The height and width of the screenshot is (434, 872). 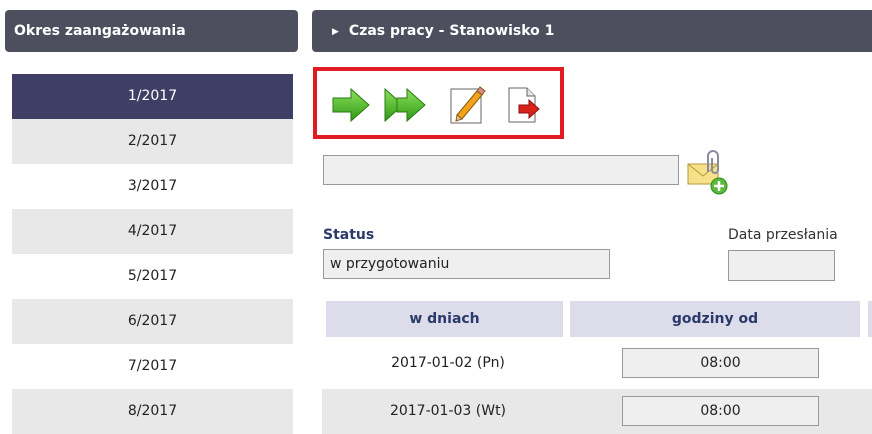 I want to click on pencil-edit-icon, so click(x=468, y=105).